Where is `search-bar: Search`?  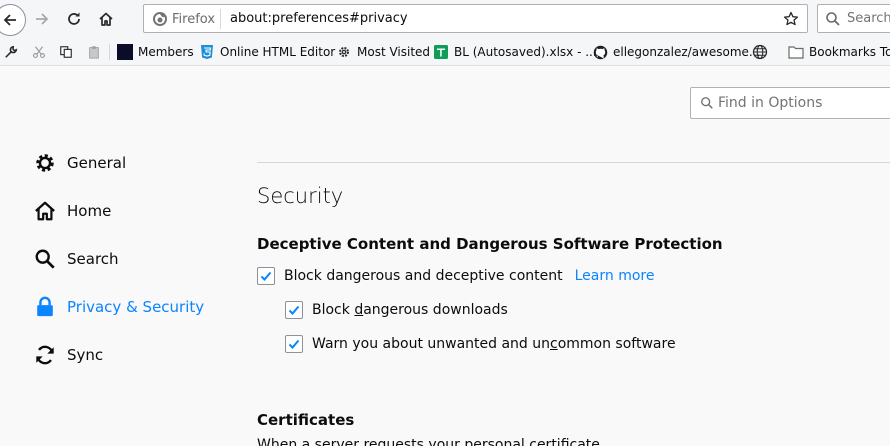 search-bar: Search is located at coordinates (853, 18).